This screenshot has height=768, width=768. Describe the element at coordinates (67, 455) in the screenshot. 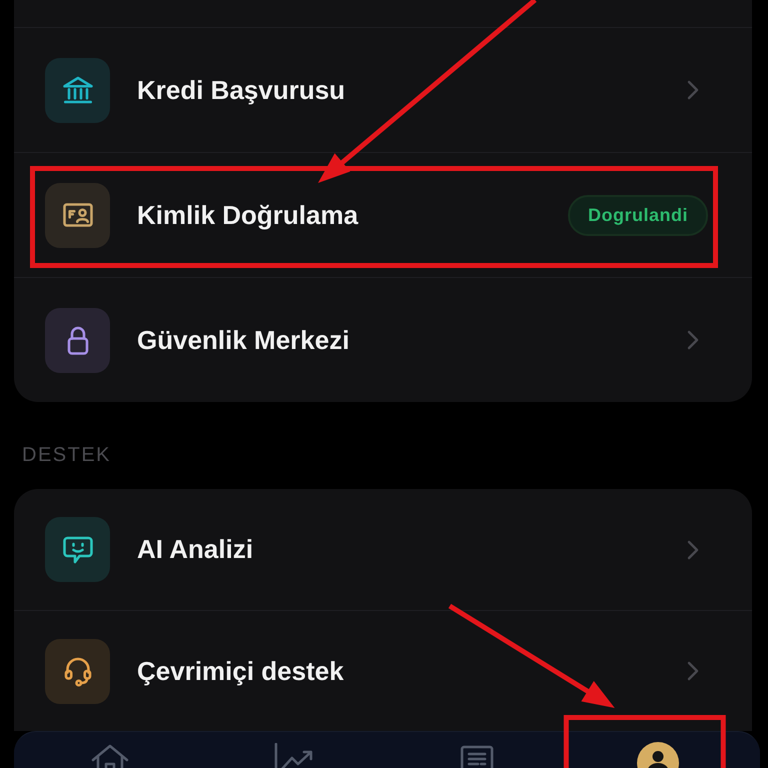

I see `section-title: DESTEK` at that location.